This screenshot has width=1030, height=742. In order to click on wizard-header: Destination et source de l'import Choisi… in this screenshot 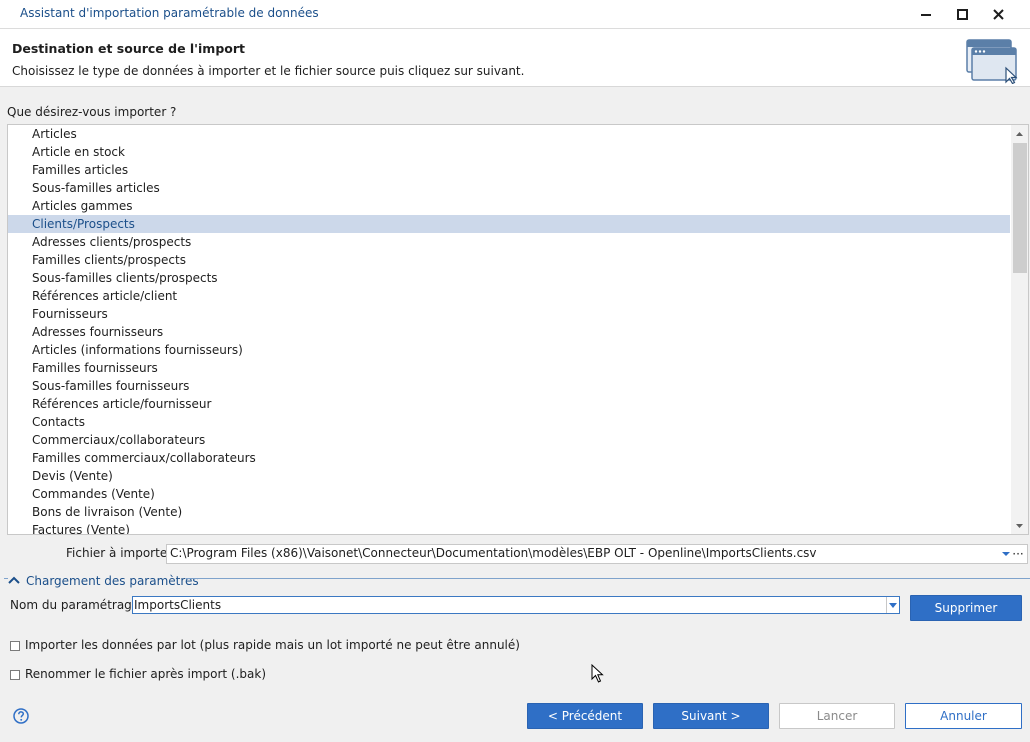, I will do `click(515, 58)`.